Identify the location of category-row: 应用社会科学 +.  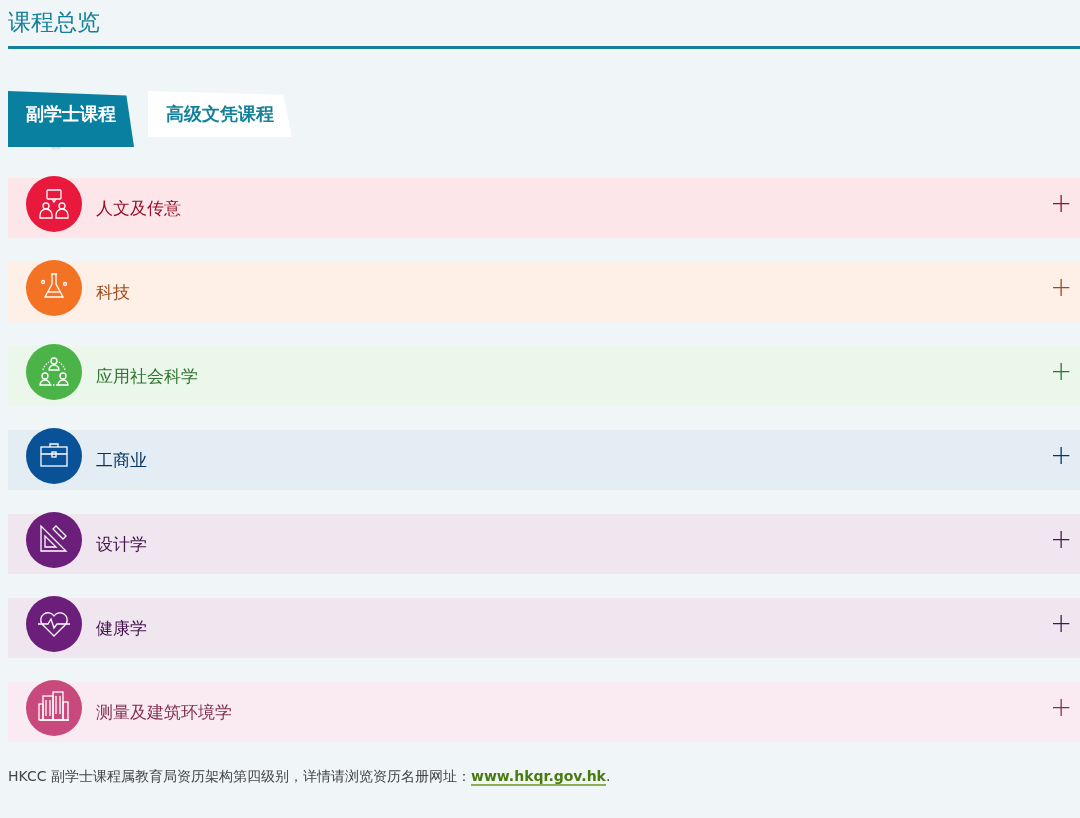
(544, 376).